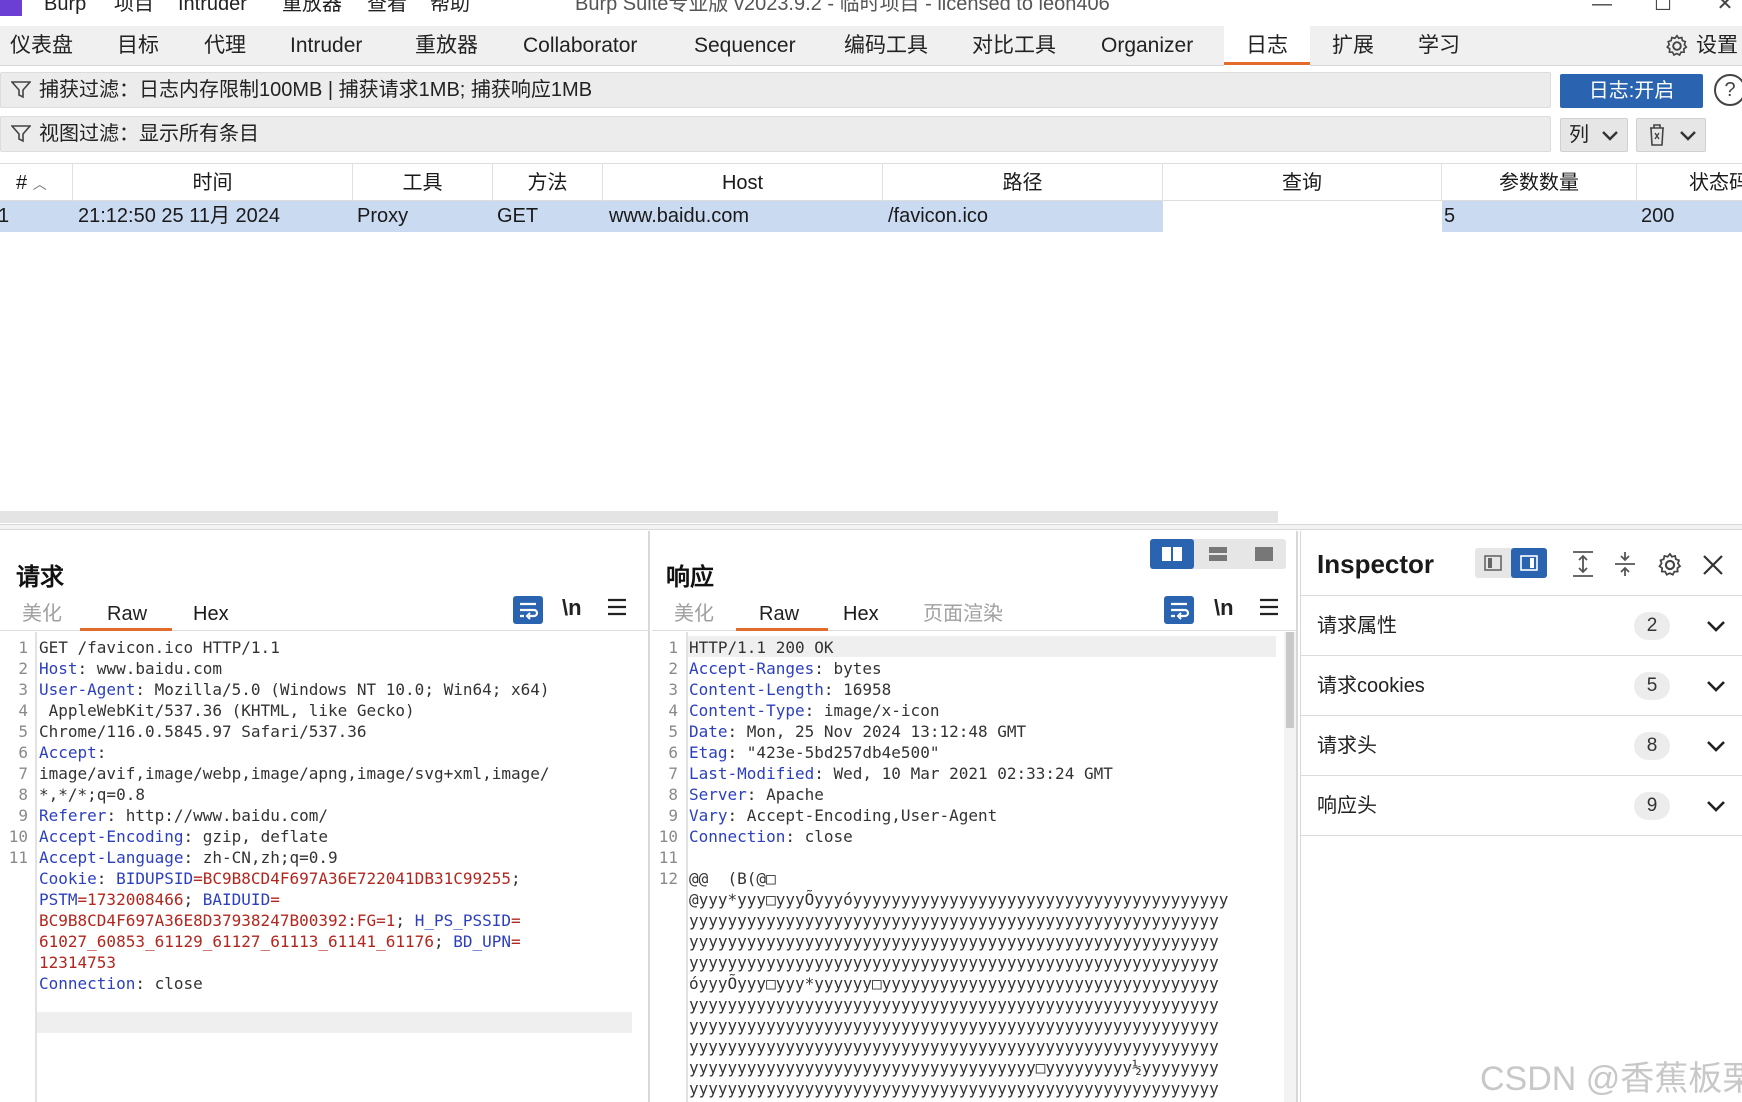  Describe the element at coordinates (316, 90) in the screenshot. I see `capture-filter-text: 捕获过滤：日志内存限制100MB | 捕获请求1MB; 捕获响应1MB` at that location.